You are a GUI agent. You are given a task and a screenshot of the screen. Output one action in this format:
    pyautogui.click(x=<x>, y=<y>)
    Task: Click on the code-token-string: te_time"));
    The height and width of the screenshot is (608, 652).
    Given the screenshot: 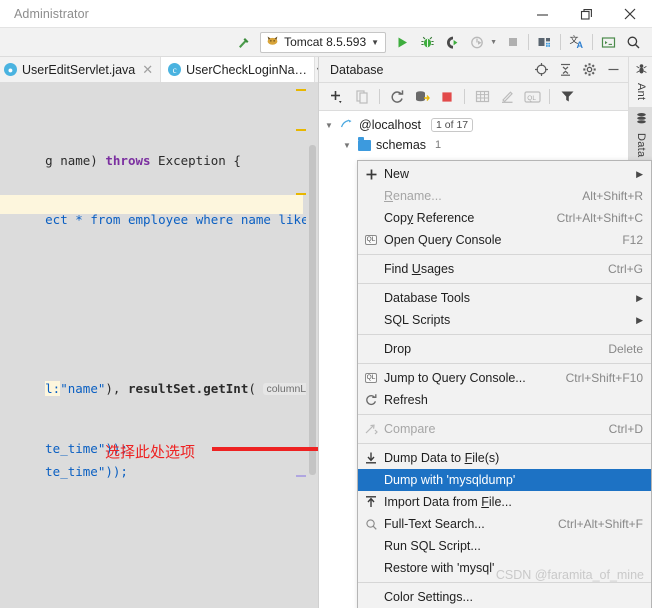 What is the action you would take?
    pyautogui.click(x=86, y=471)
    